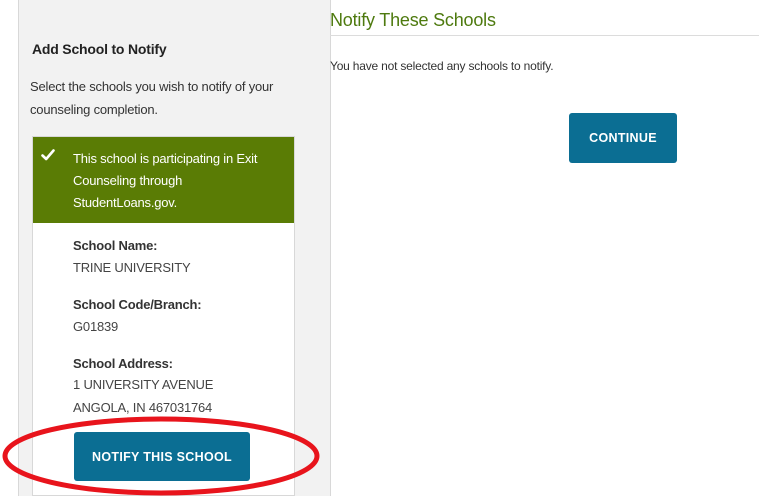 The image size is (759, 496). Describe the element at coordinates (115, 245) in the screenshot. I see `school-name-label: School Name:` at that location.